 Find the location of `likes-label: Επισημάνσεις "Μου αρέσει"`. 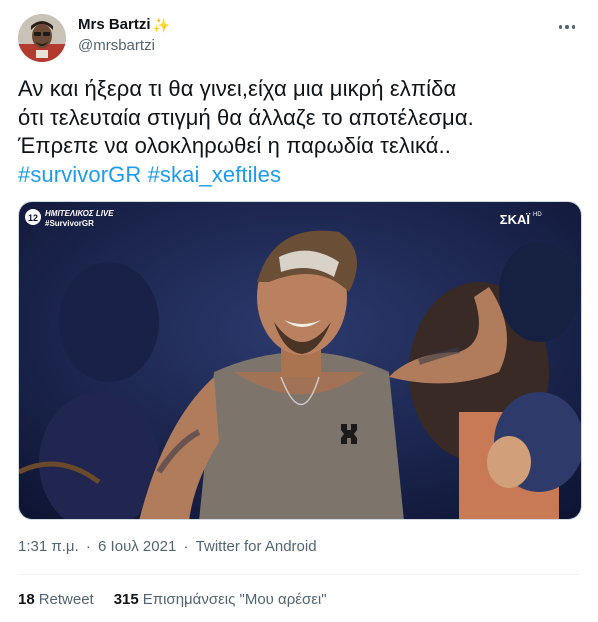

likes-label: Επισημάνσεις "Μου αρέσει" is located at coordinates (234, 599).